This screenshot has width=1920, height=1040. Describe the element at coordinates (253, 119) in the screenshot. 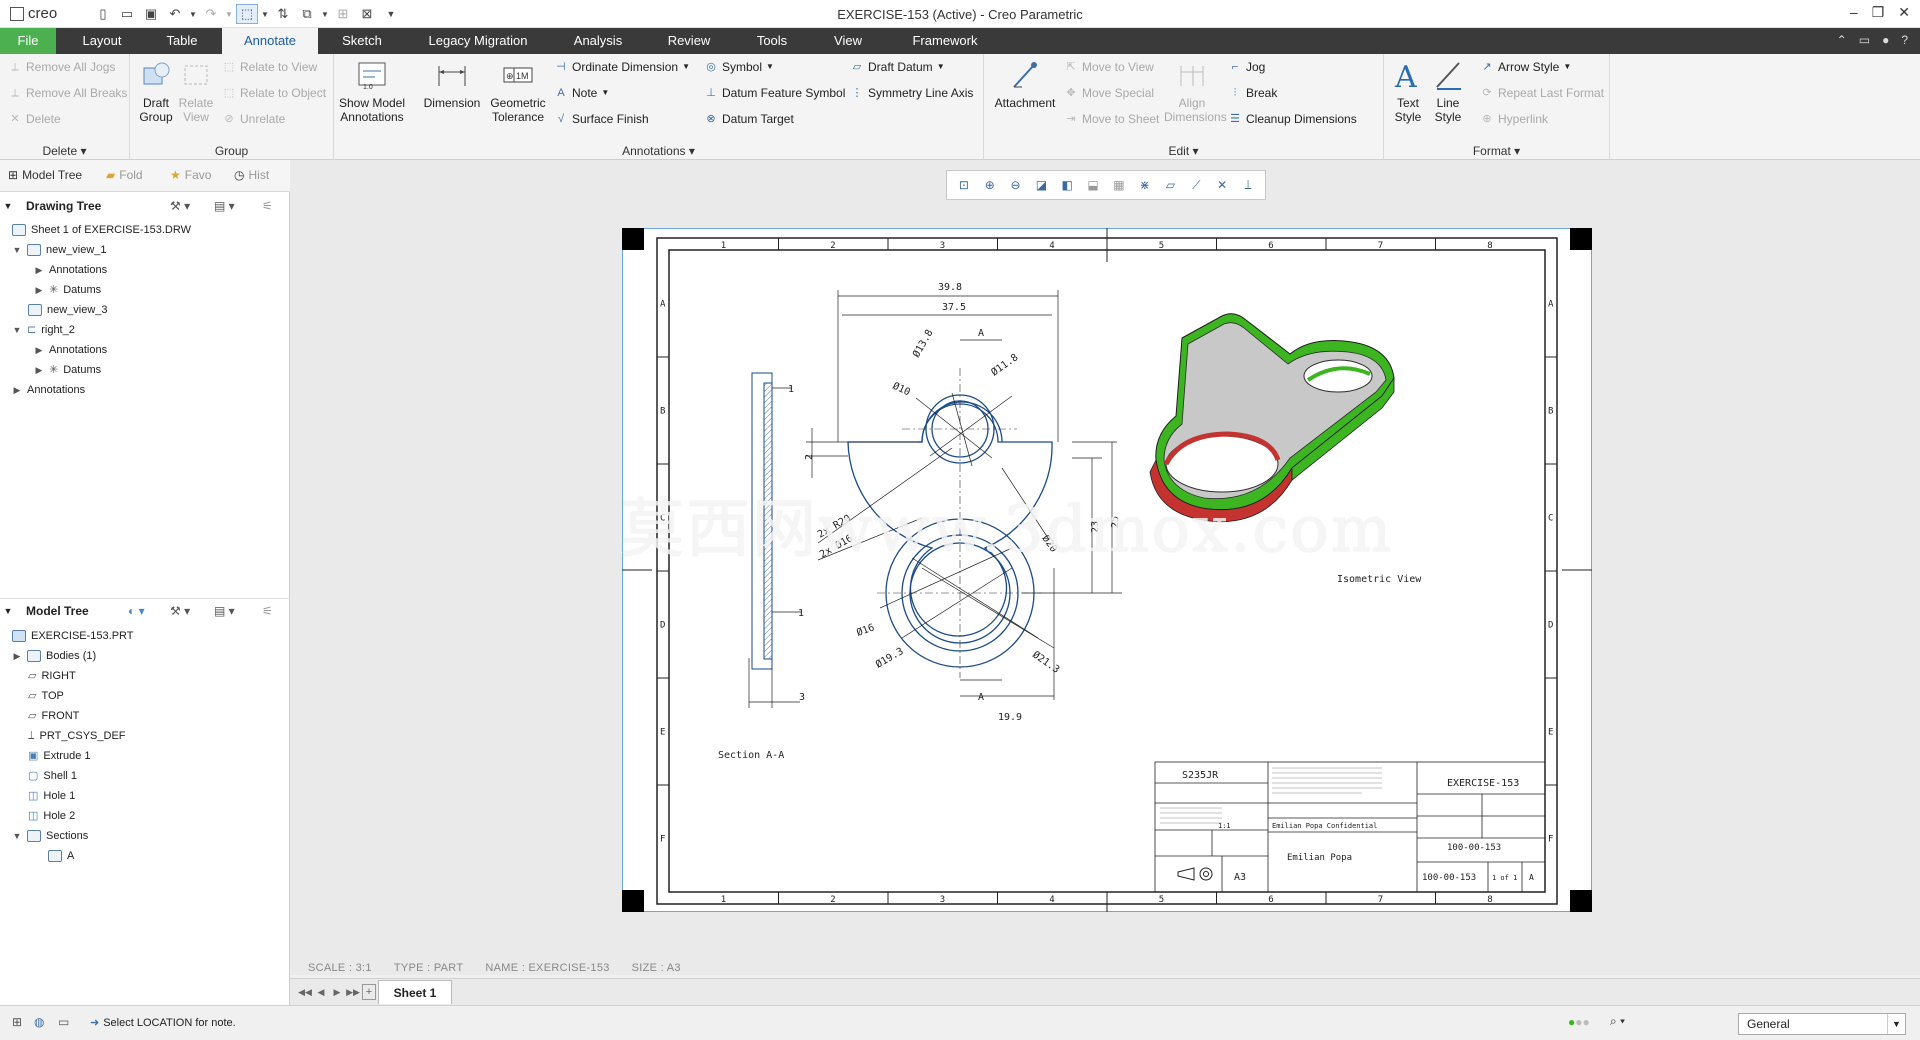

I see `unrelate-button: ⊘ Unrelate` at that location.